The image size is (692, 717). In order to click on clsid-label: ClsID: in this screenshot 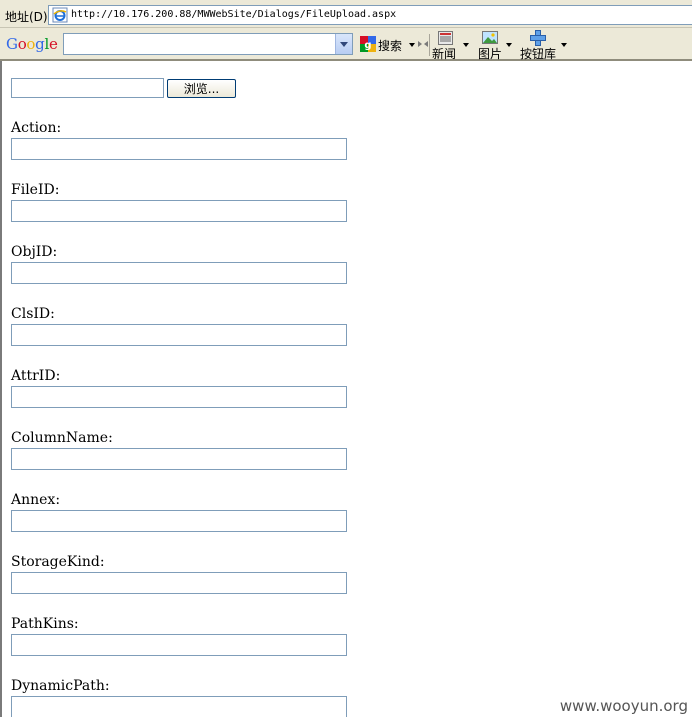, I will do `click(33, 314)`.